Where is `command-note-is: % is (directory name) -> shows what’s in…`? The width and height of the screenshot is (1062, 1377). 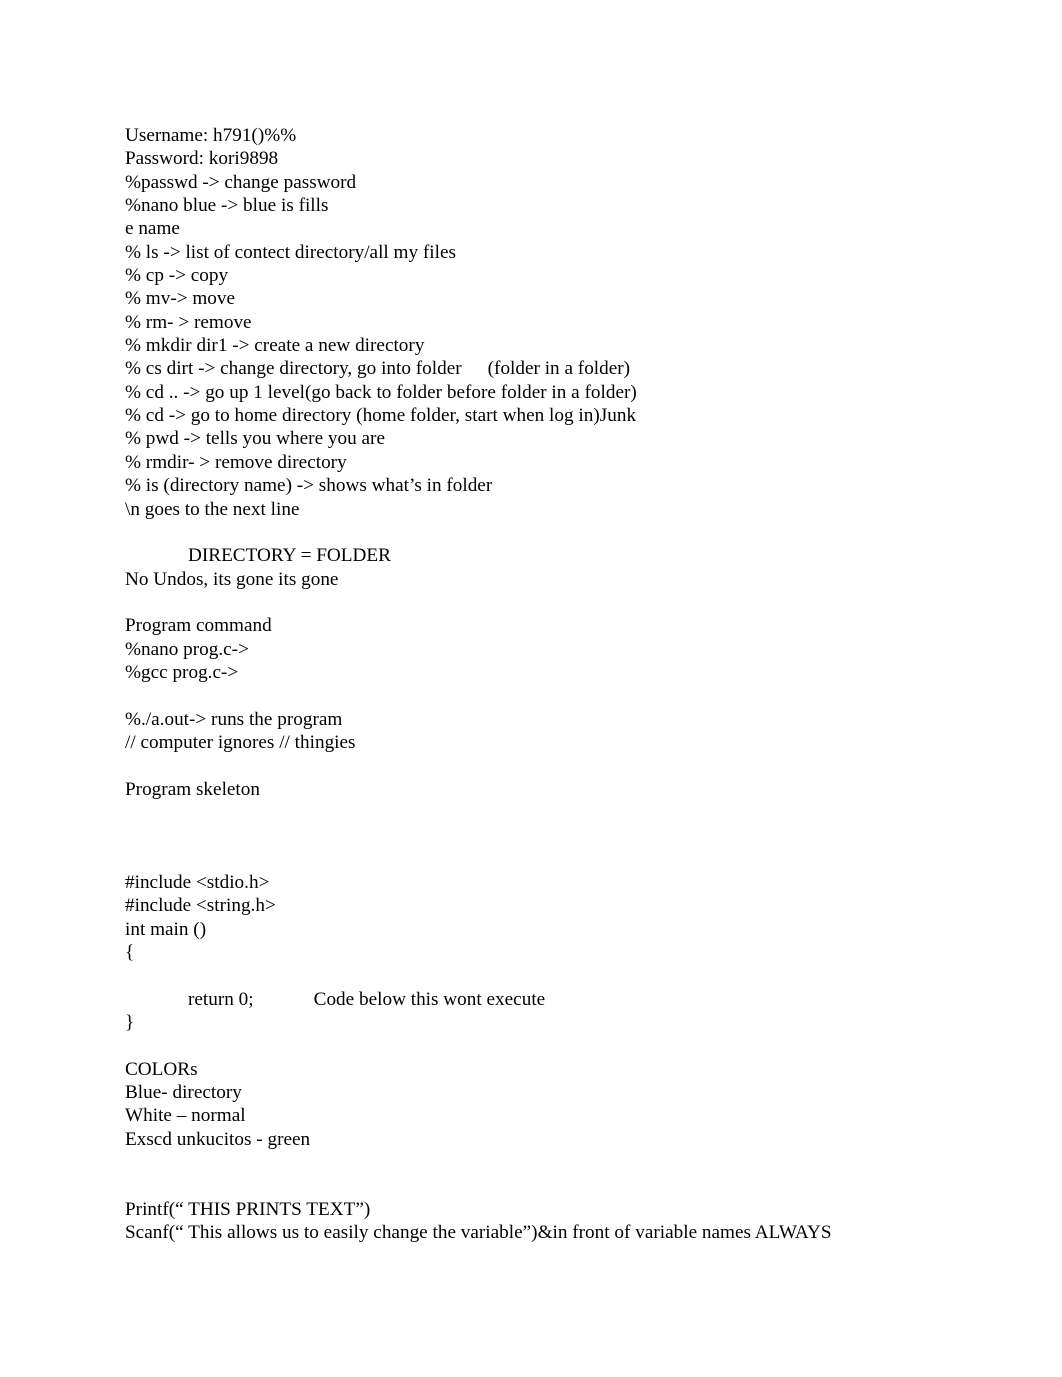 command-note-is: % is (directory name) -> shows what’s in… is located at coordinates (309, 486).